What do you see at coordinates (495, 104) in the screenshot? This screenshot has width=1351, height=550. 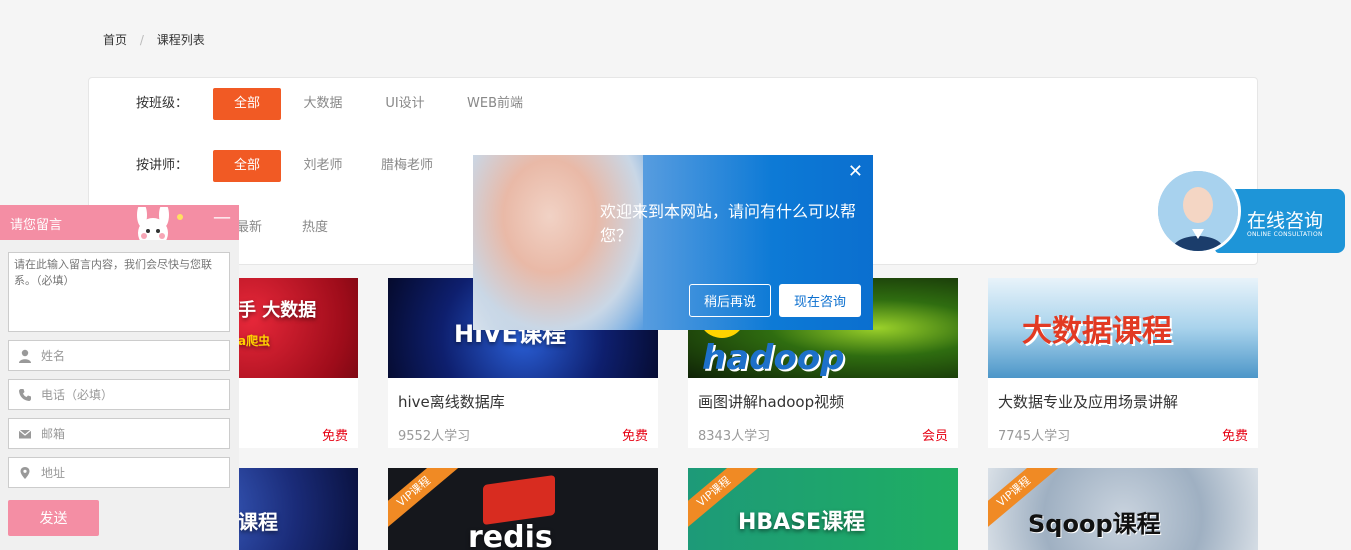 I see `class-filter-web: WEB前端` at bounding box center [495, 104].